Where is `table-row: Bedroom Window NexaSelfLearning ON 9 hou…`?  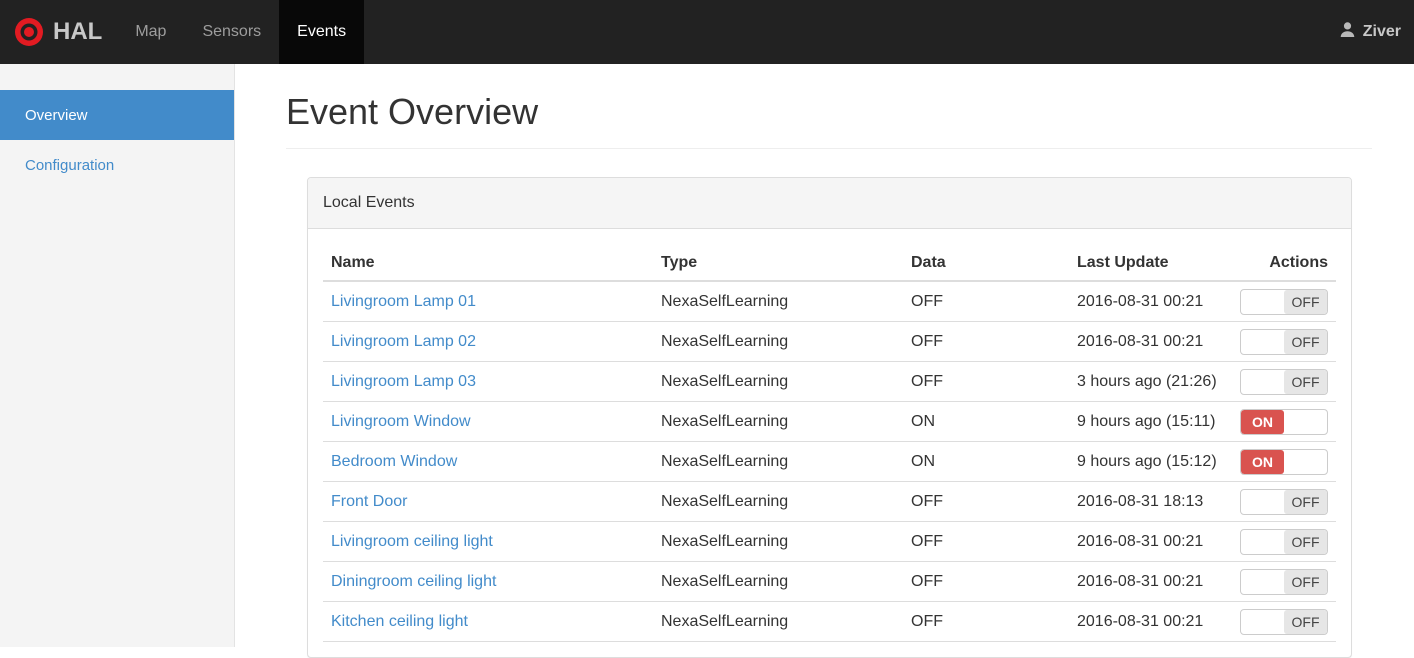 table-row: Bedroom Window NexaSelfLearning ON 9 hou… is located at coordinates (829, 461).